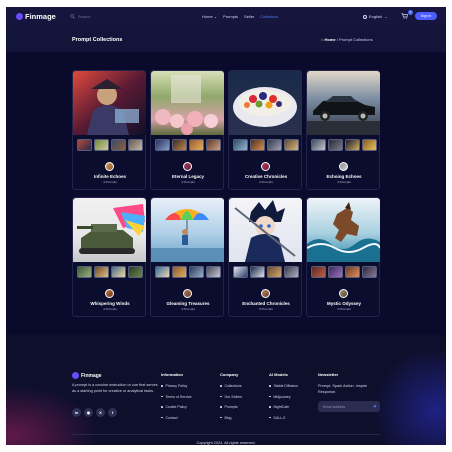  Describe the element at coordinates (230, 16) in the screenshot. I see `nav-prompts: Prompts` at that location.